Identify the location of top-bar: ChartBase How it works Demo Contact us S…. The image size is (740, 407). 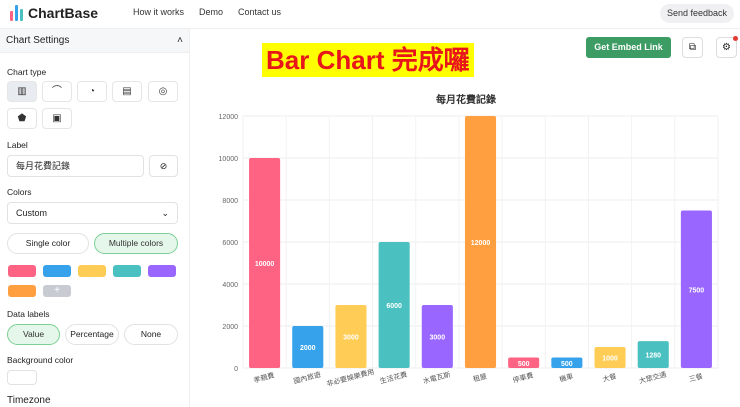
(370, 14).